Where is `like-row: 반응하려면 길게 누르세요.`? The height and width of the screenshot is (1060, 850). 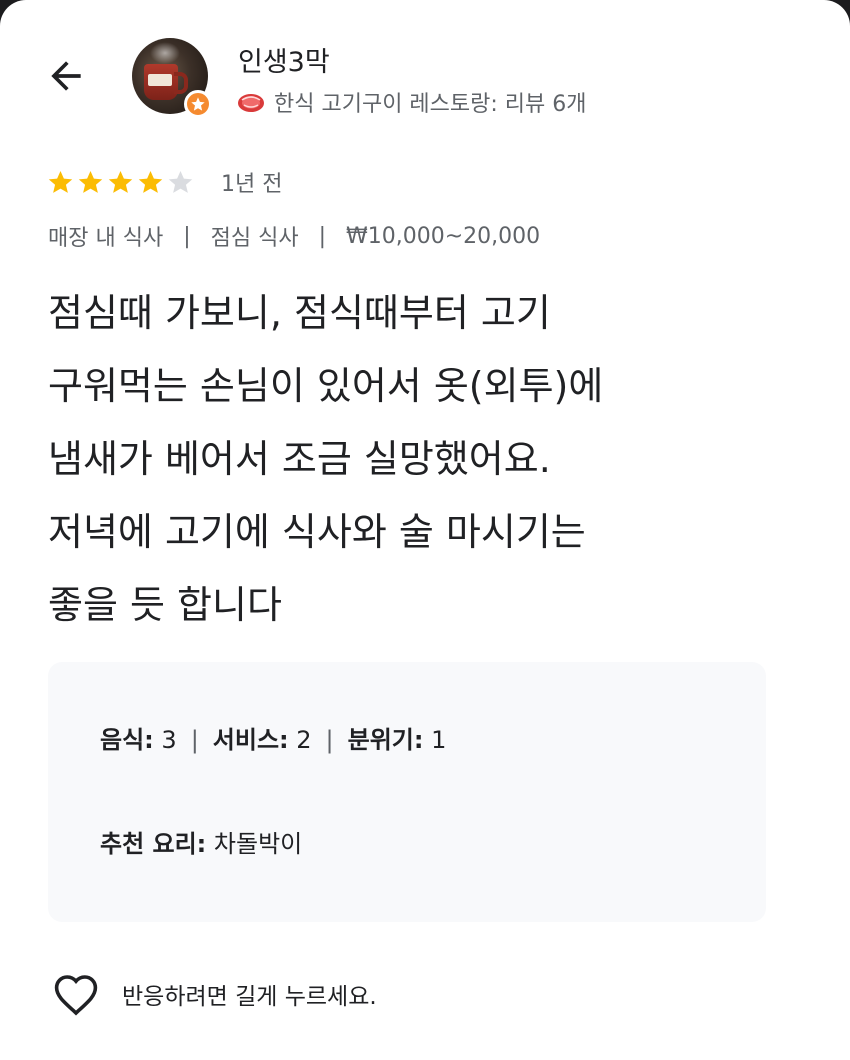
like-row: 반응하려면 길게 누르세요. is located at coordinates (214, 994).